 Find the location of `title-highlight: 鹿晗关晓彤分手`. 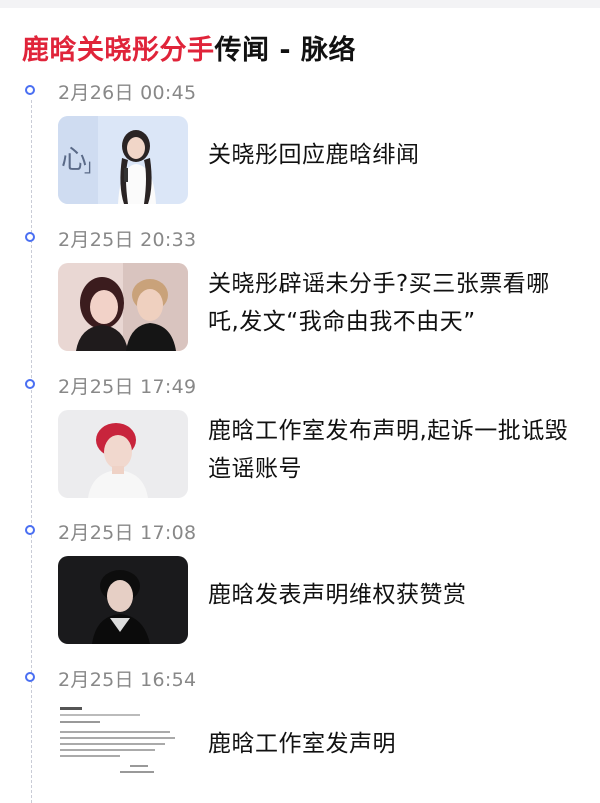

title-highlight: 鹿晗关晓彤分手 is located at coordinates (118, 50).